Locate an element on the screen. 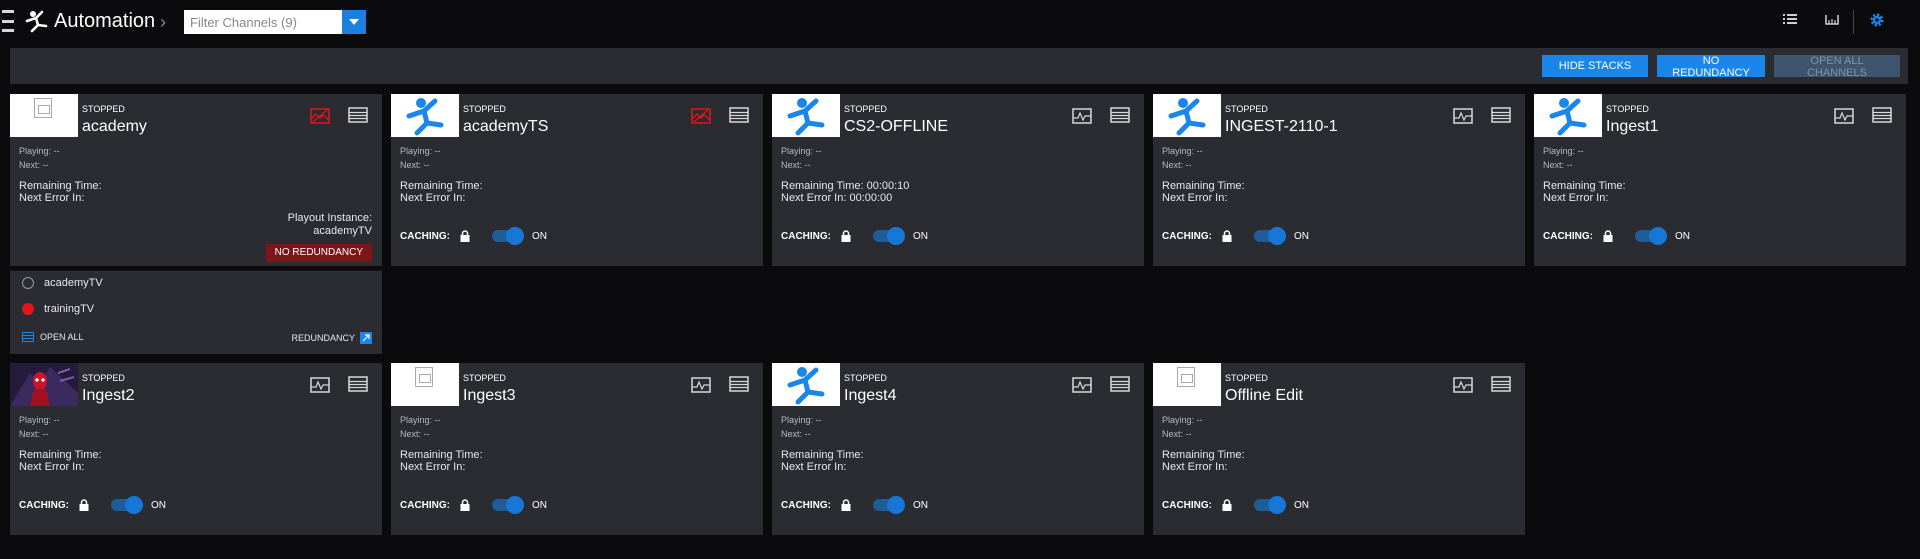 This screenshot has width=1920, height=559. gear-icon is located at coordinates (1877, 20).